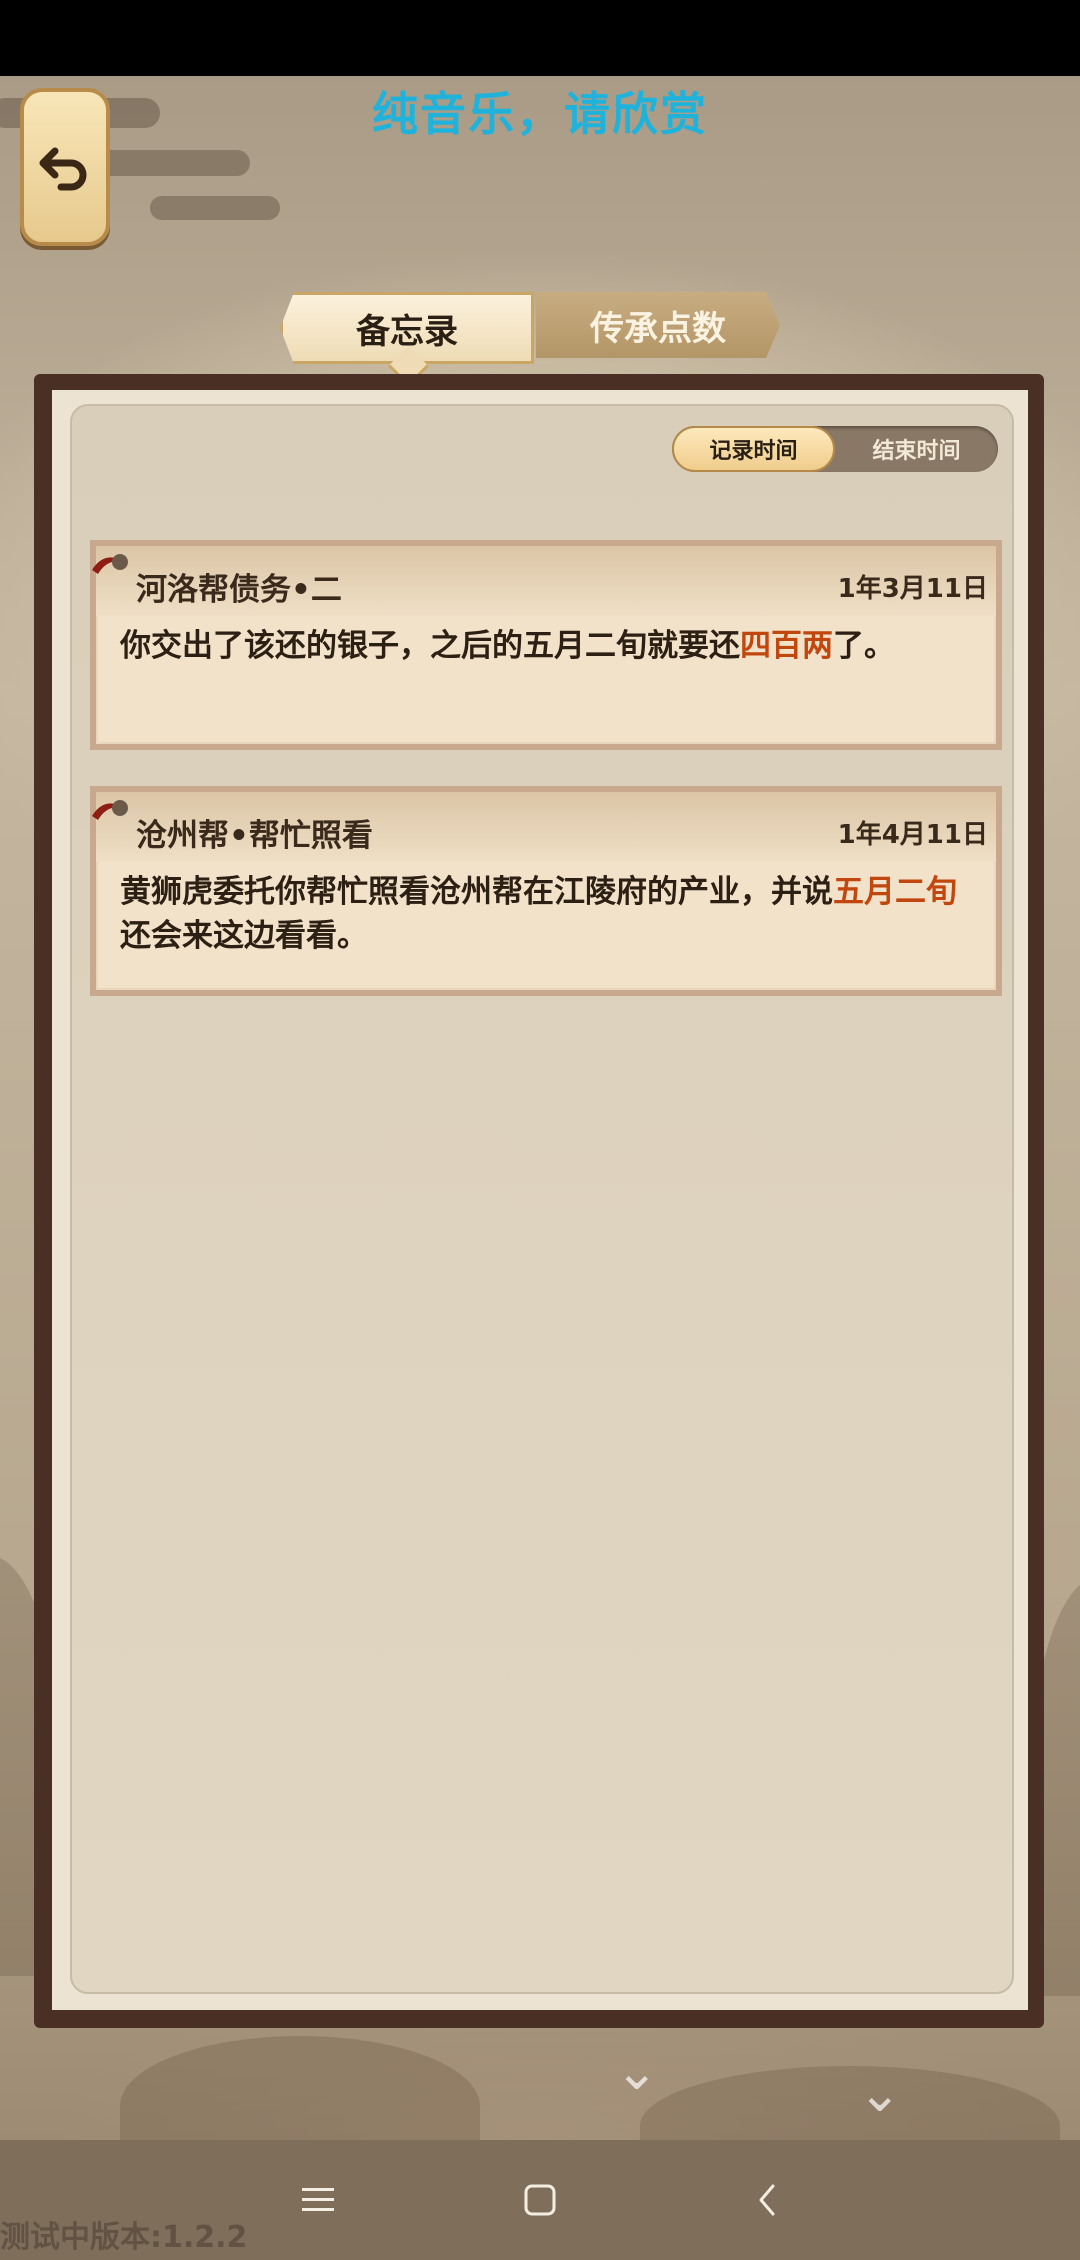 This screenshot has width=1080, height=2260. Describe the element at coordinates (916, 449) in the screenshot. I see `sort-by-end-time: 结束时间` at that location.